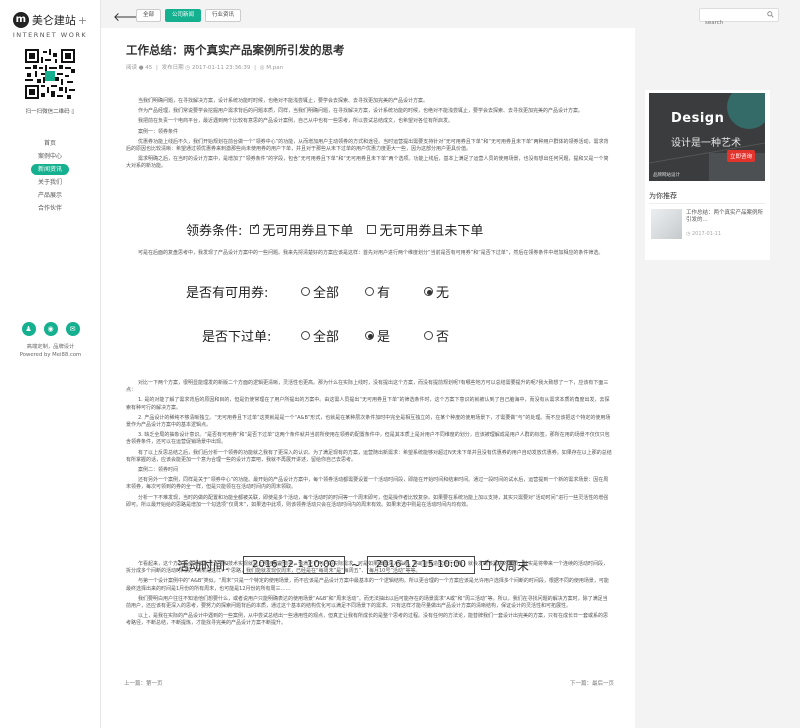 Image resolution: width=800 pixels, height=728 pixels. I want to click on search-input, so click(732, 23).